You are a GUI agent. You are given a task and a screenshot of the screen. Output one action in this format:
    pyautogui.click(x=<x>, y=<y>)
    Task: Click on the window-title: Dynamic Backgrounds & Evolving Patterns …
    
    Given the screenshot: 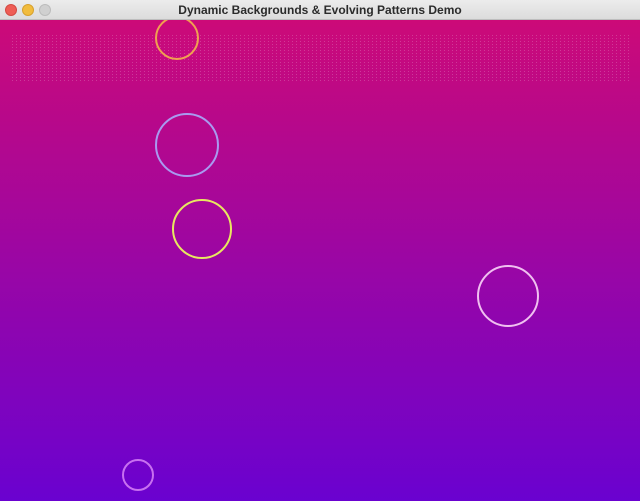 What is the action you would take?
    pyautogui.click(x=320, y=10)
    